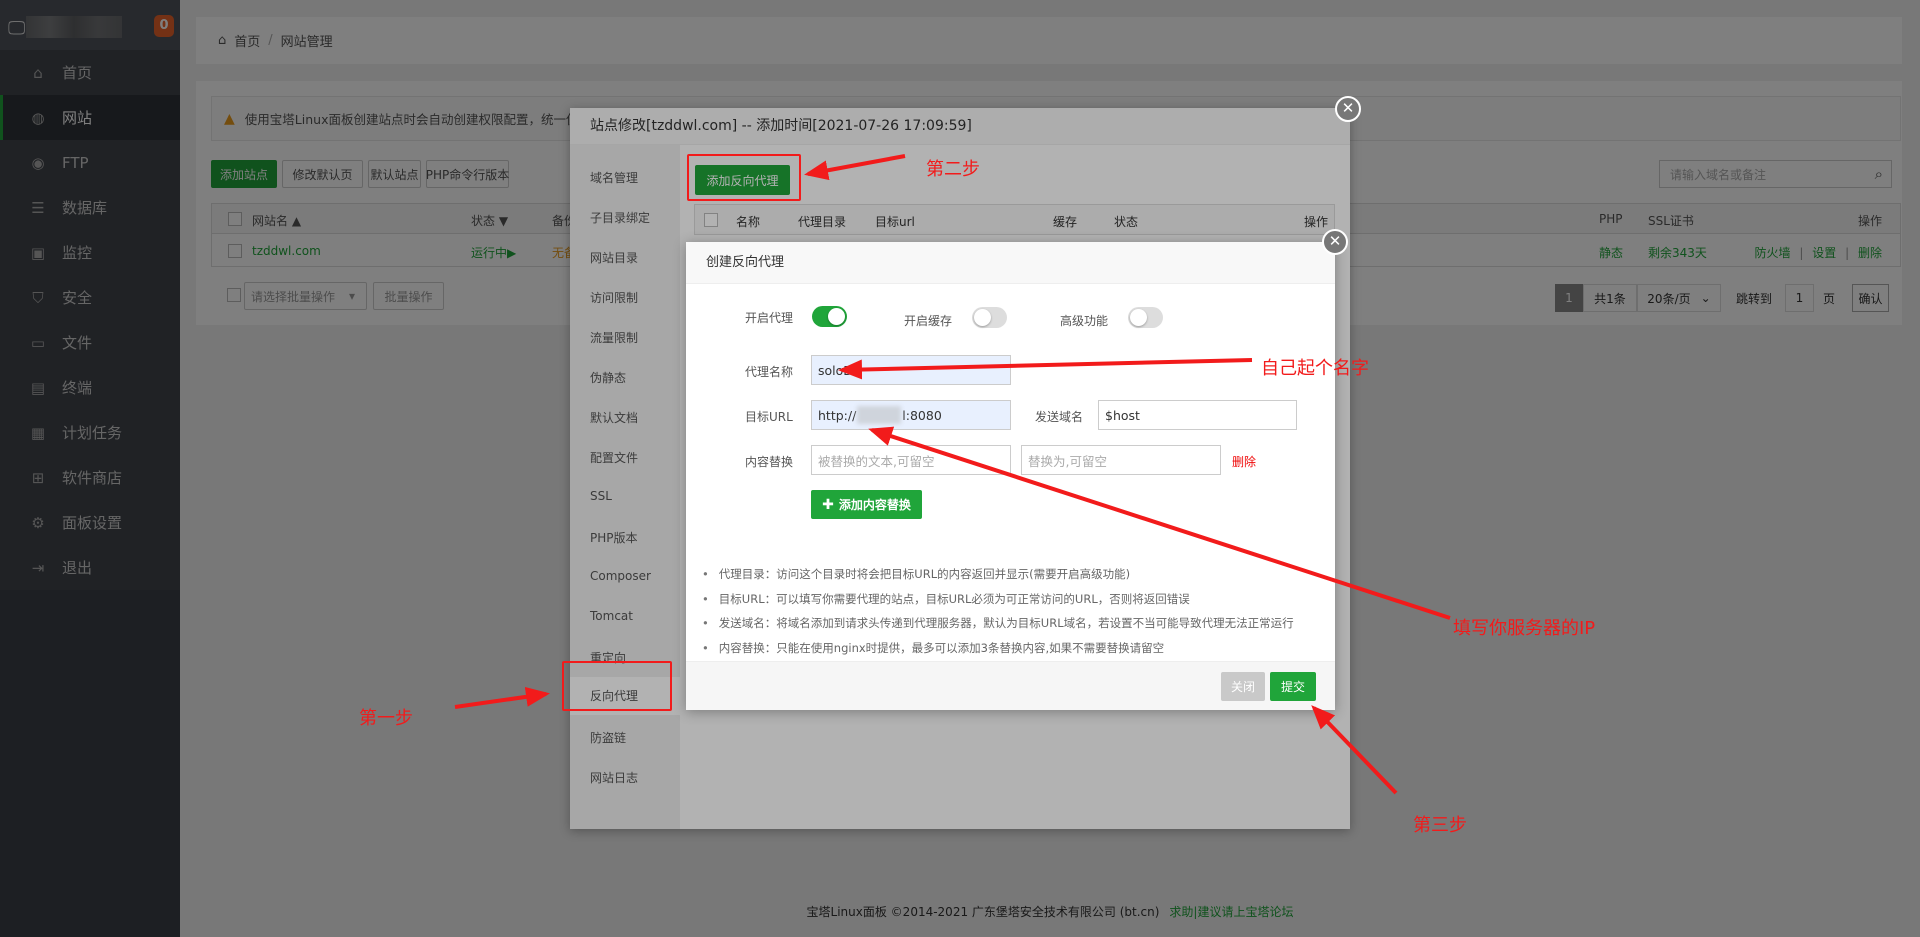 The height and width of the screenshot is (937, 1920). I want to click on annotation-ip-hint: 填写你服务器的IP, so click(1524, 628).